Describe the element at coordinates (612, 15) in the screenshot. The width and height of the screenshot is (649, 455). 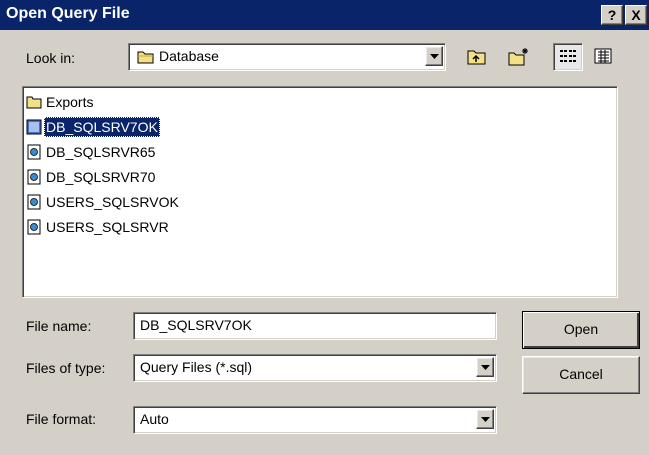
I see `help-button: ?` at that location.